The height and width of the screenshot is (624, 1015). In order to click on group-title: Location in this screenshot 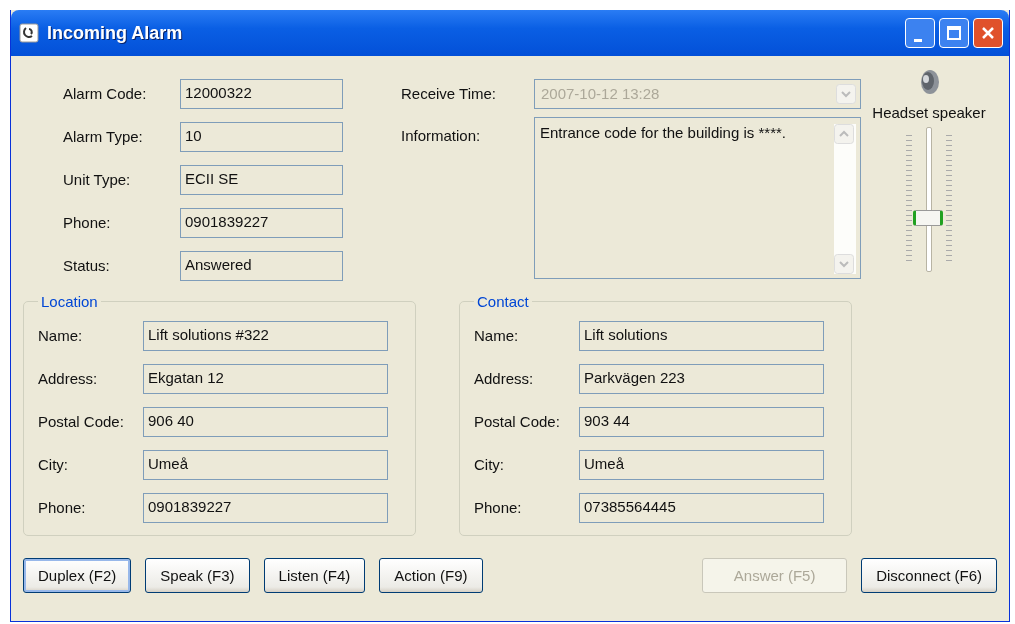, I will do `click(69, 301)`.